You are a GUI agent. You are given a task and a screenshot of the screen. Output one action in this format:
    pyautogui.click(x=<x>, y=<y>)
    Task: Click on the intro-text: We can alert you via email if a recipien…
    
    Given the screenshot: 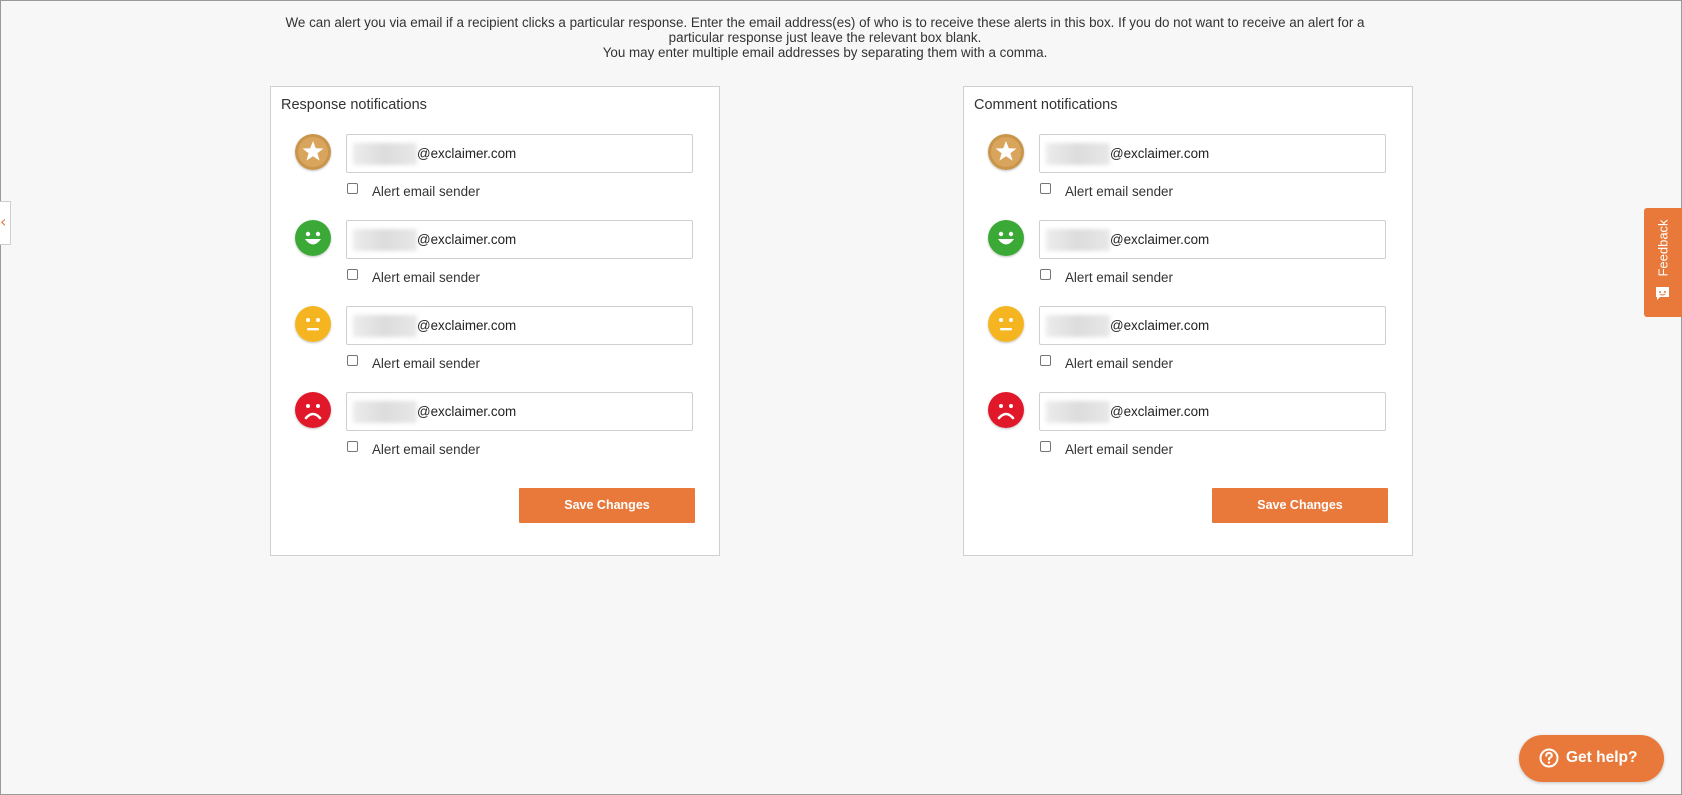 What is the action you would take?
    pyautogui.click(x=825, y=37)
    